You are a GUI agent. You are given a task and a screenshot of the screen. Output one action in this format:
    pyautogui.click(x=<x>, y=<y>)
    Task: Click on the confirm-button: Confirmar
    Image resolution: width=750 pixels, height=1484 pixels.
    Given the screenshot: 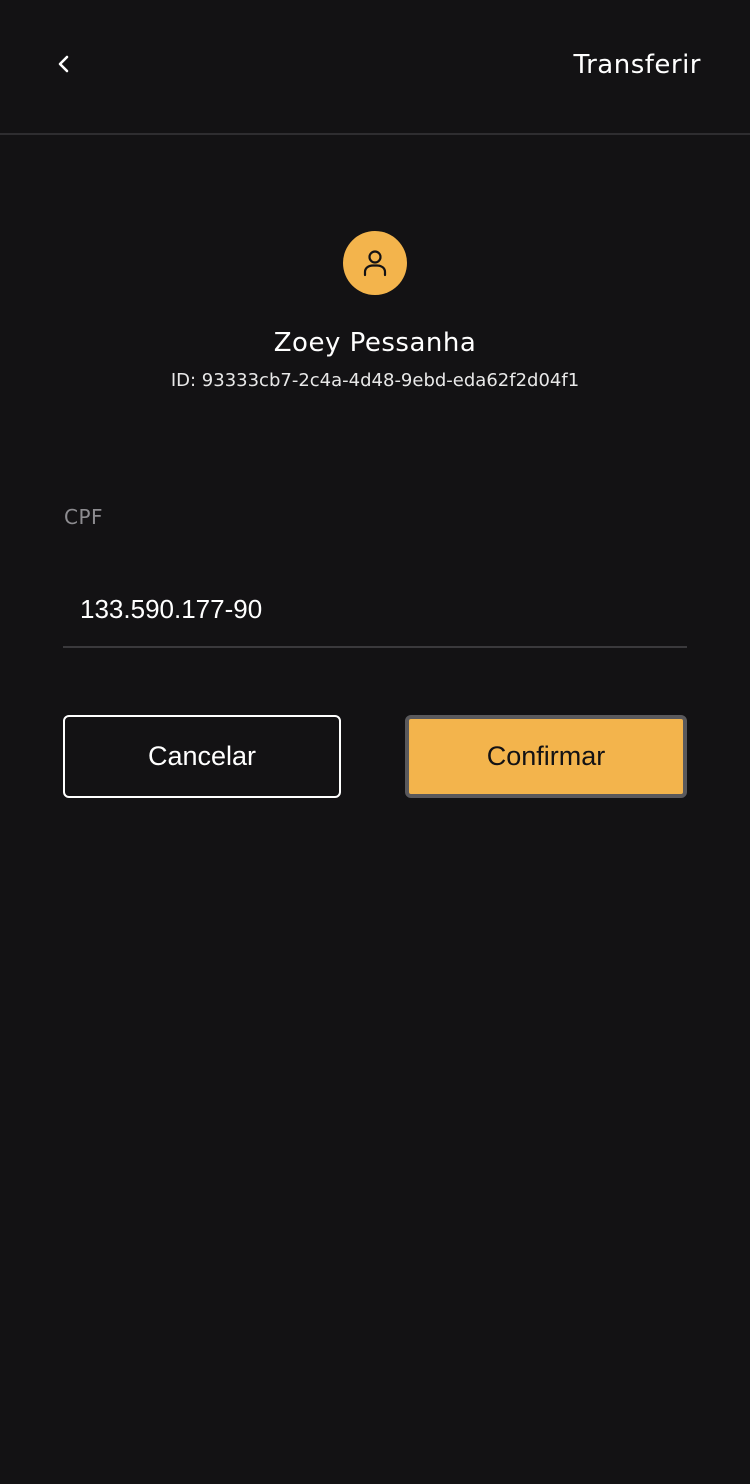 What is the action you would take?
    pyautogui.click(x=546, y=756)
    